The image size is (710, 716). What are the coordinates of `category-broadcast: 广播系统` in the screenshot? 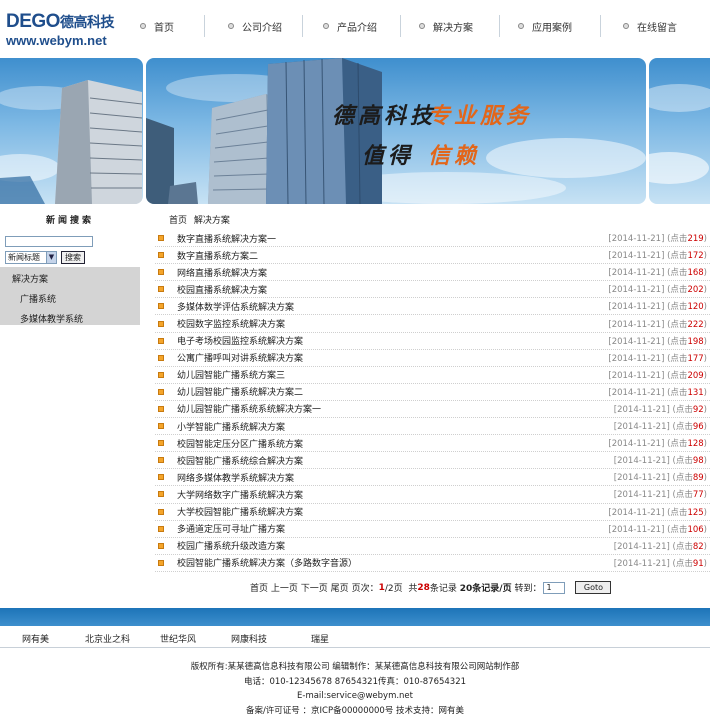 It's located at (70, 300).